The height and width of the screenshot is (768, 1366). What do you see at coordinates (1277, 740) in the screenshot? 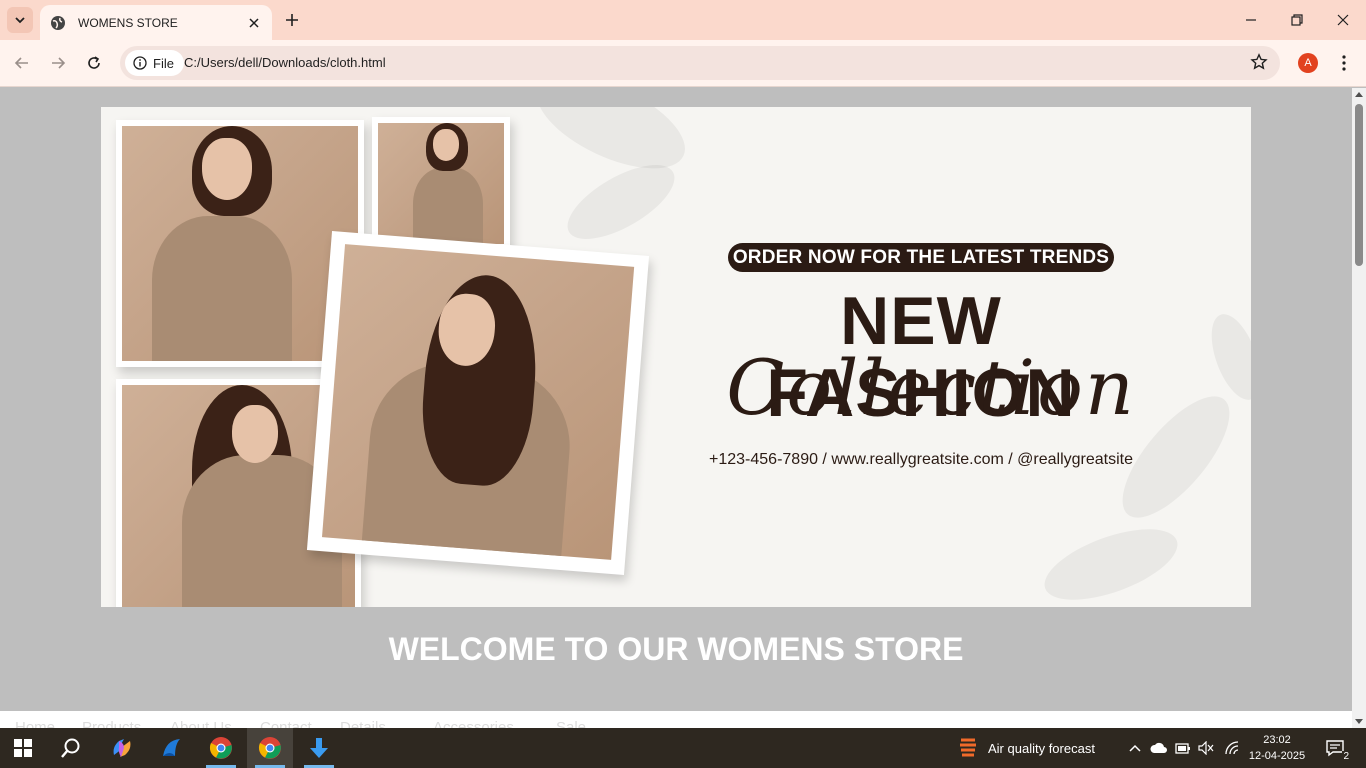
I see `clock-time: 23:02` at bounding box center [1277, 740].